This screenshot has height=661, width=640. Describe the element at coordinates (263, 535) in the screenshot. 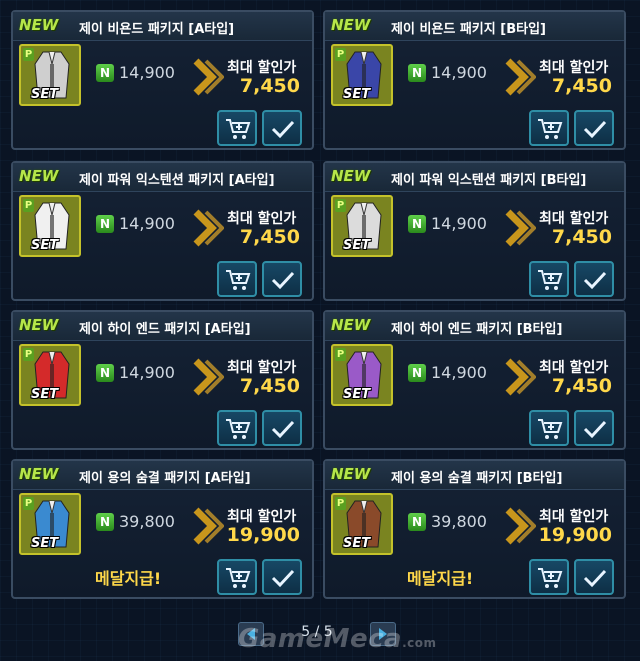

I see `discount-price: 19,900` at that location.